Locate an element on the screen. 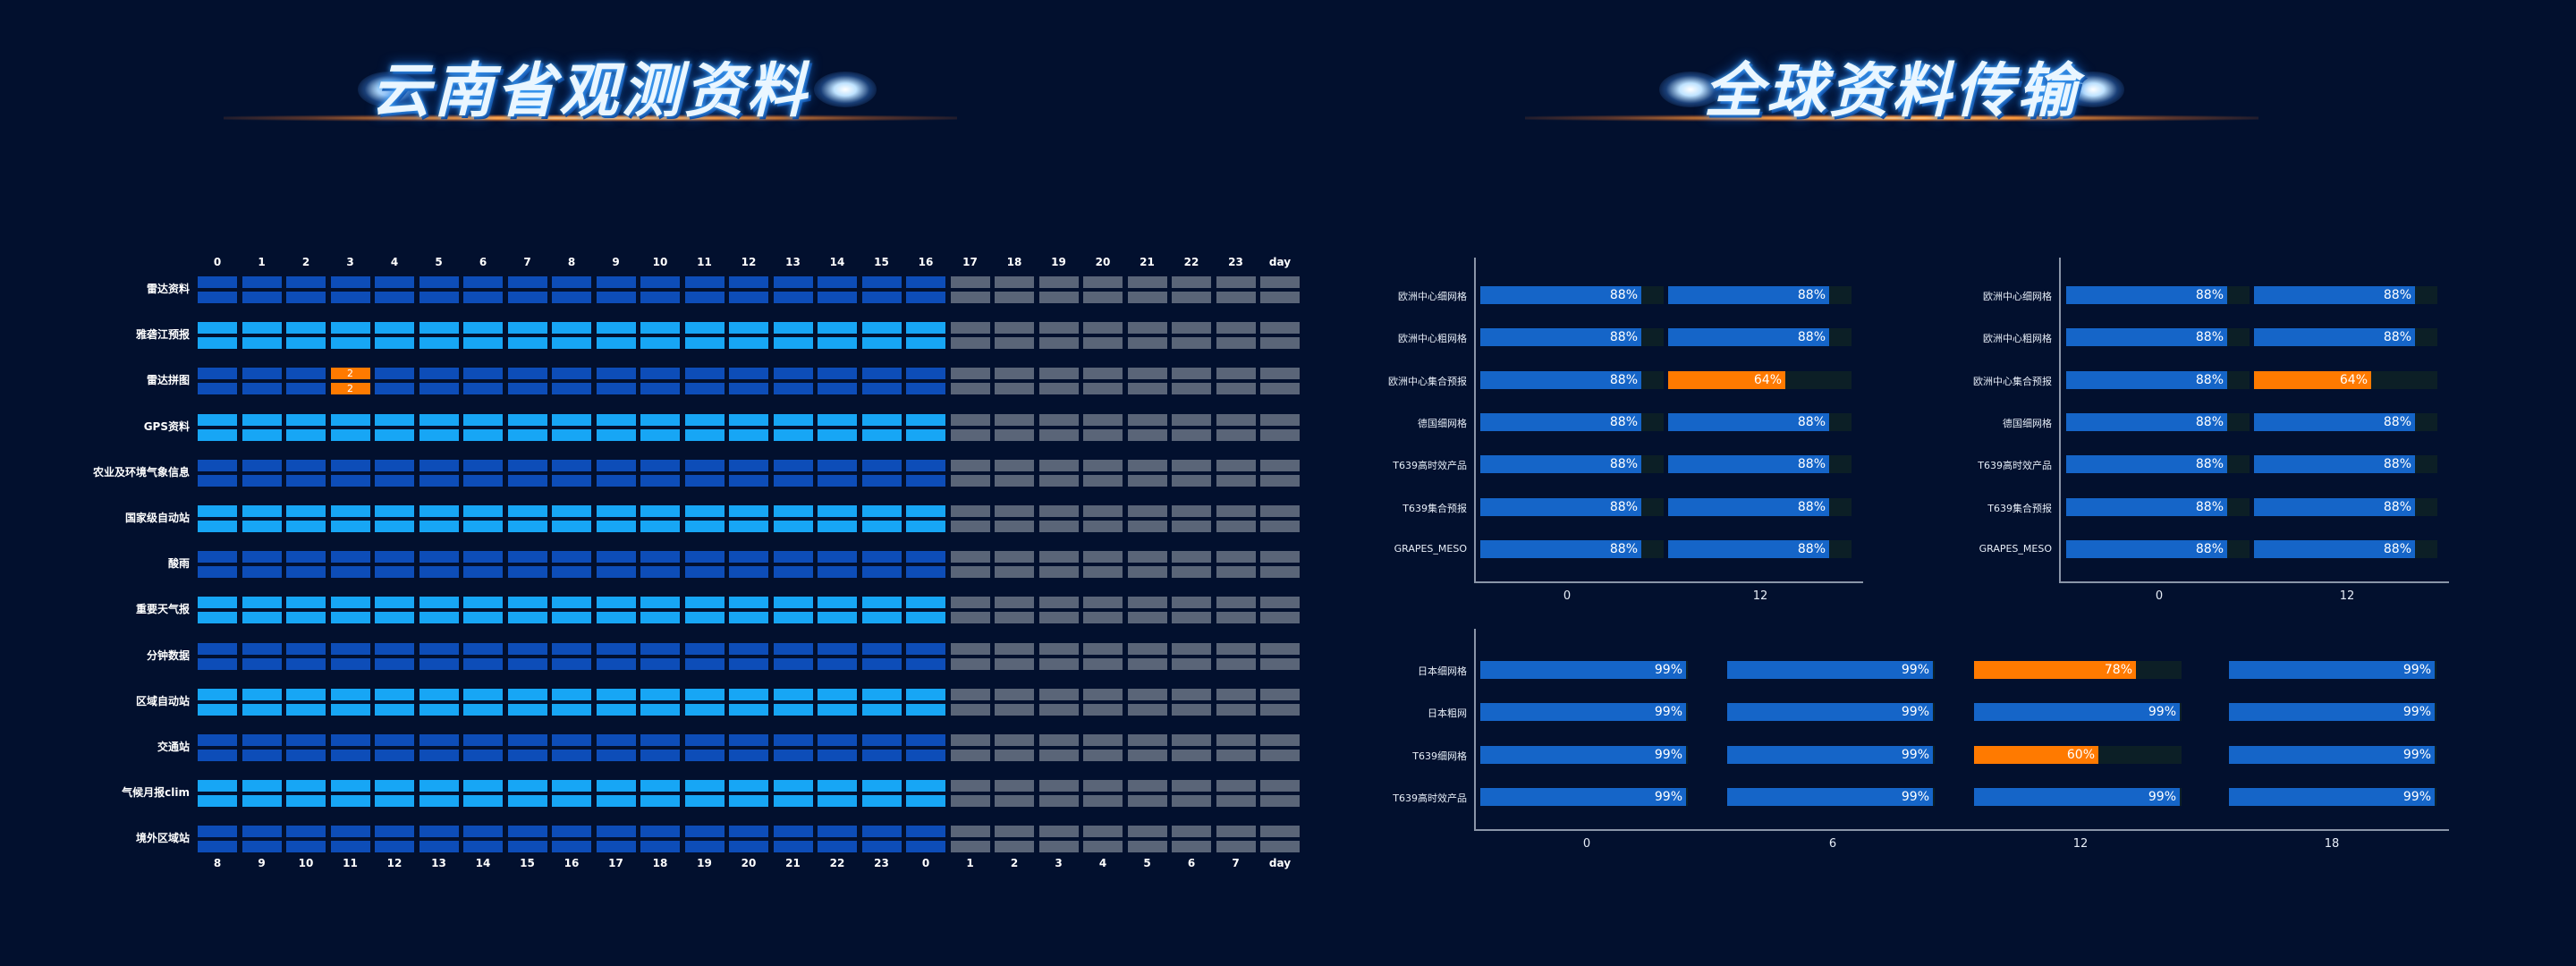 Image resolution: width=2576 pixels, height=966 pixels. panel-x-tick-label: 0 is located at coordinates (1567, 596).